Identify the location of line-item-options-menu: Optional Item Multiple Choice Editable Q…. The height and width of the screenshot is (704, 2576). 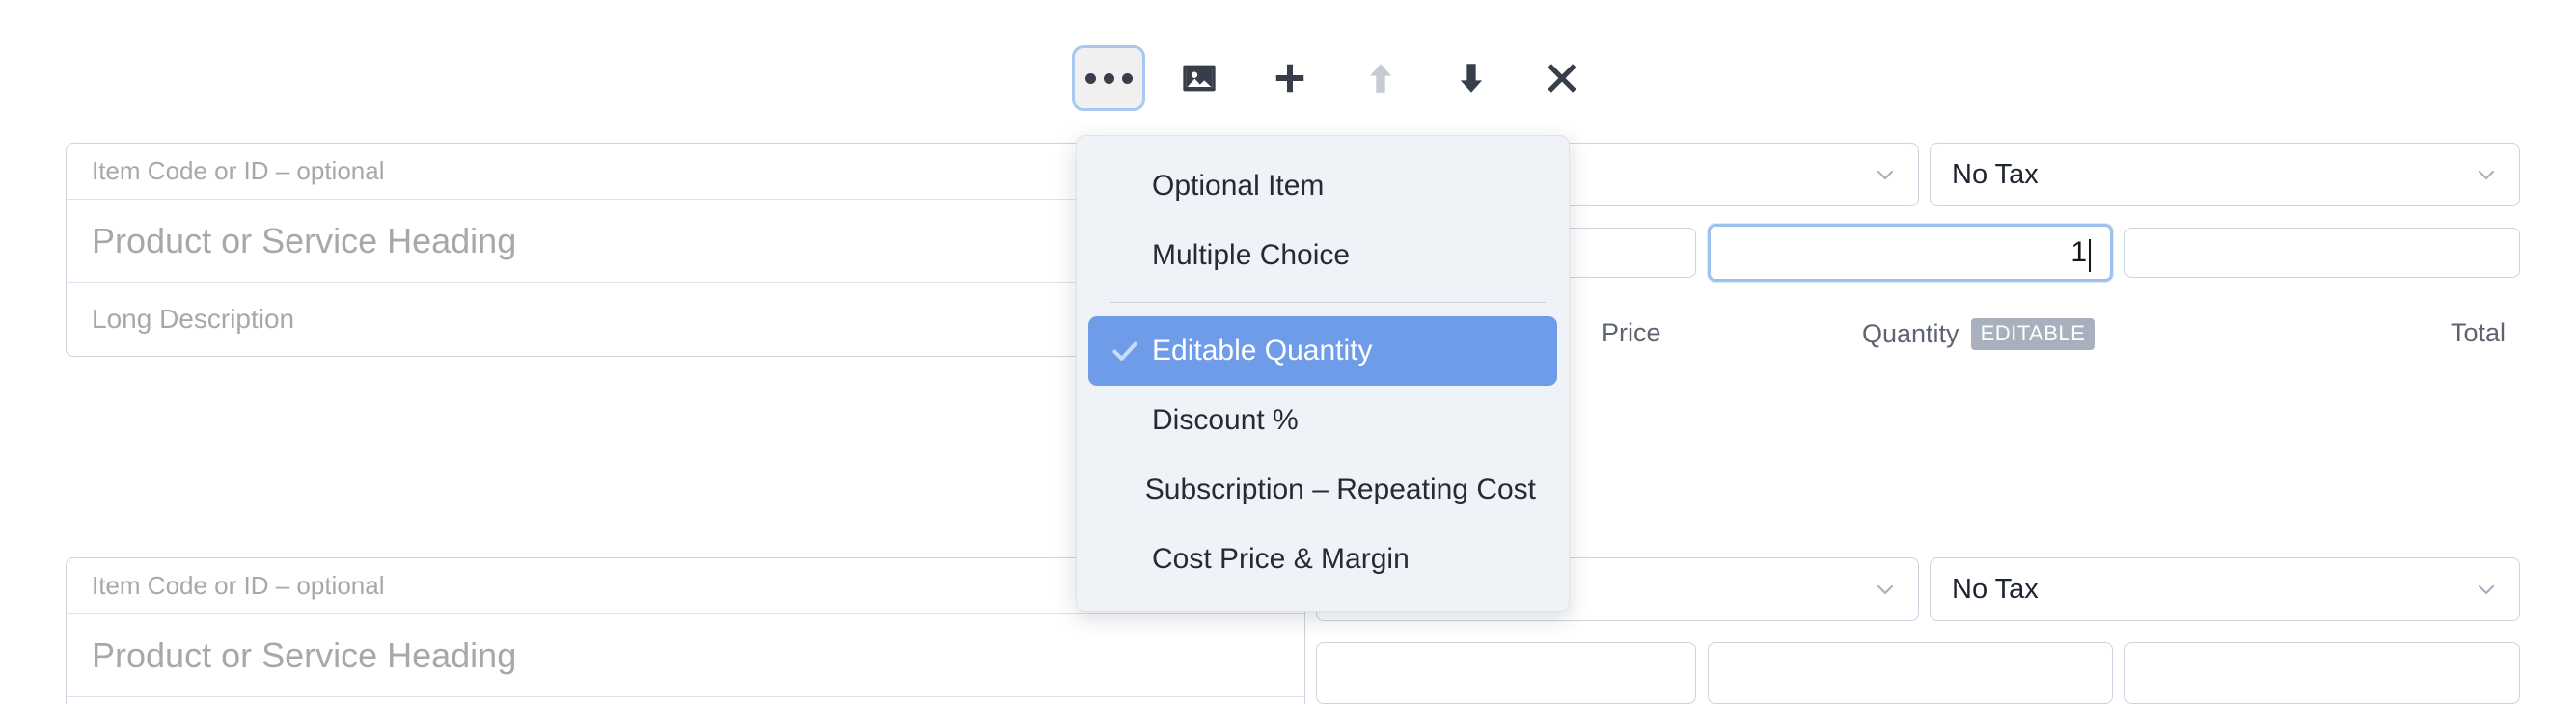
(1323, 373).